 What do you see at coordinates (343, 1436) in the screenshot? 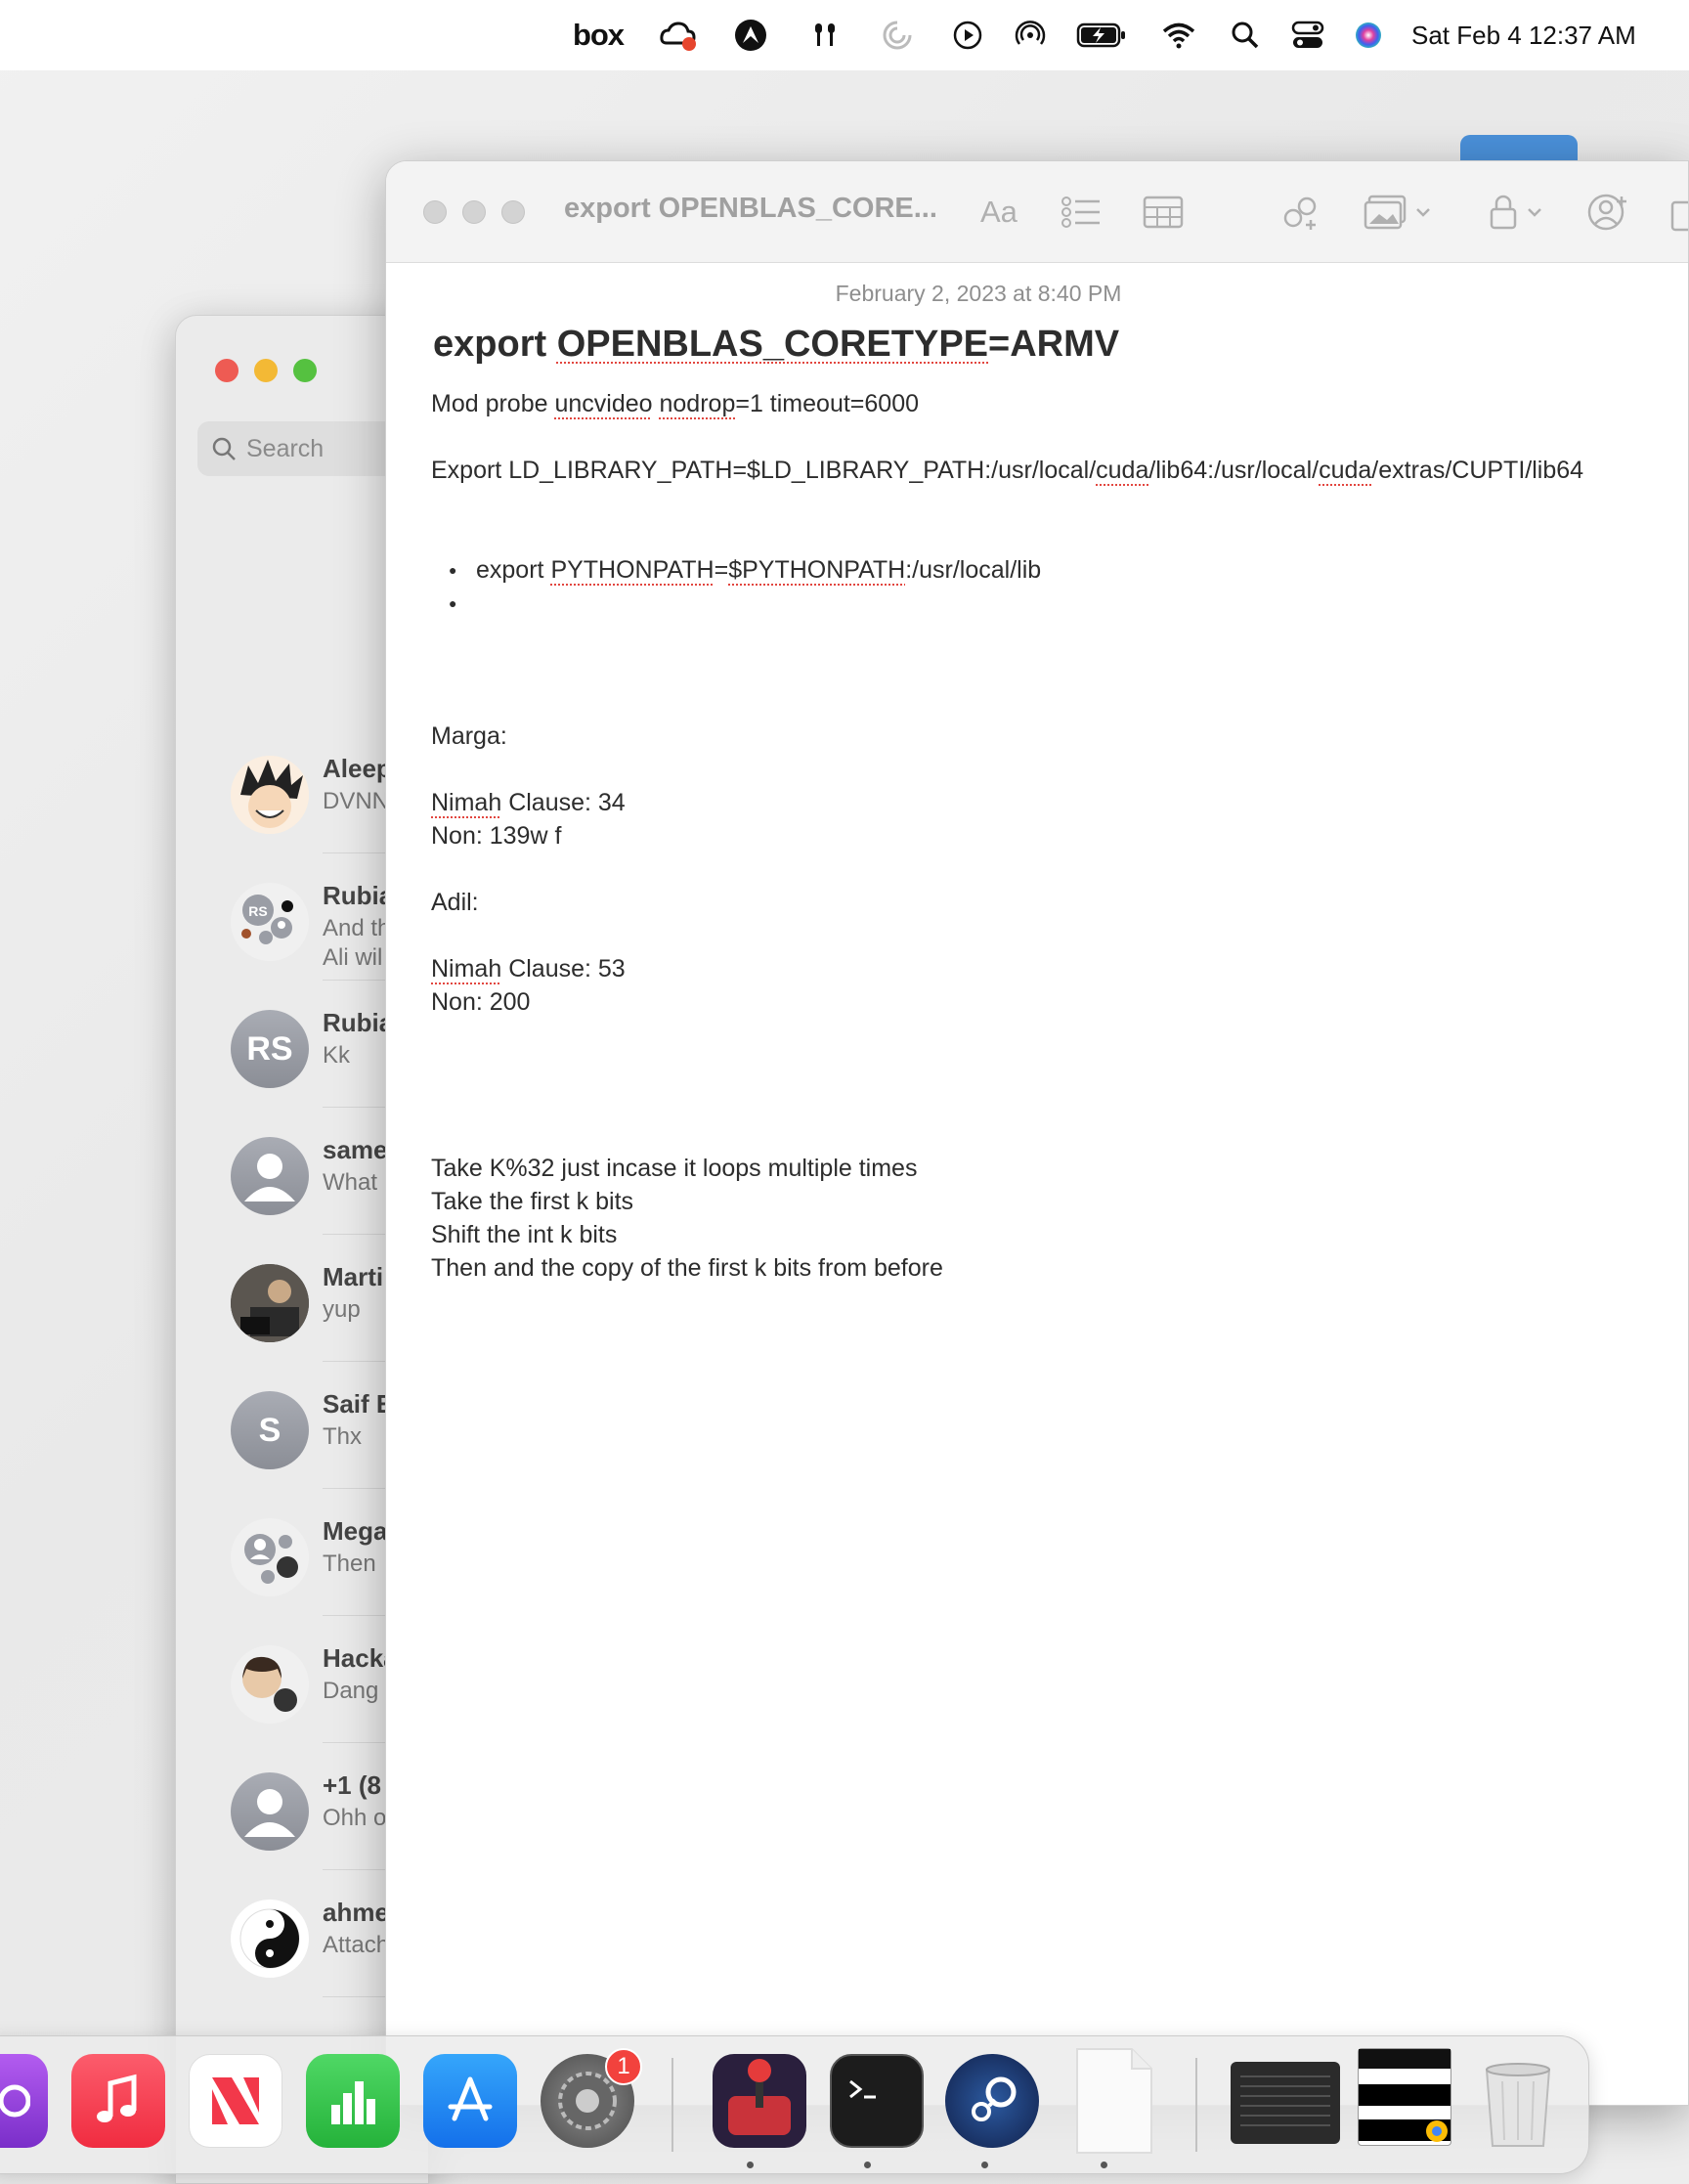
I see `conversation-preview: Thx` at bounding box center [343, 1436].